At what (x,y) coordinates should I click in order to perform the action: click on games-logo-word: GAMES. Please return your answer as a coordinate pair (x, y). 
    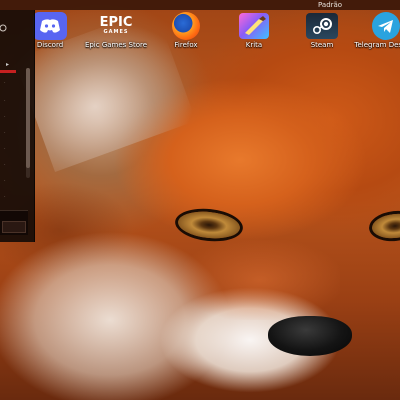
    Looking at the image, I should click on (116, 32).